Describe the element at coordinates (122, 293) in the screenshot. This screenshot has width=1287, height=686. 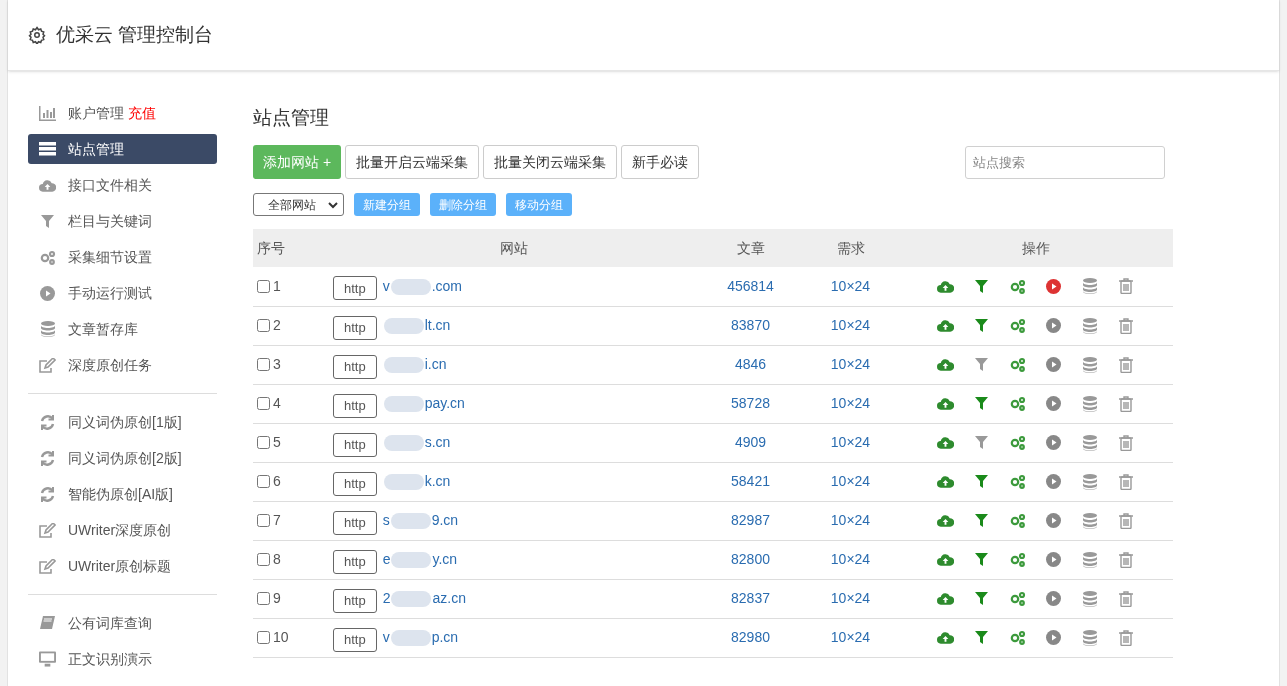
I see `sidebar-item: 手动运行测试` at that location.